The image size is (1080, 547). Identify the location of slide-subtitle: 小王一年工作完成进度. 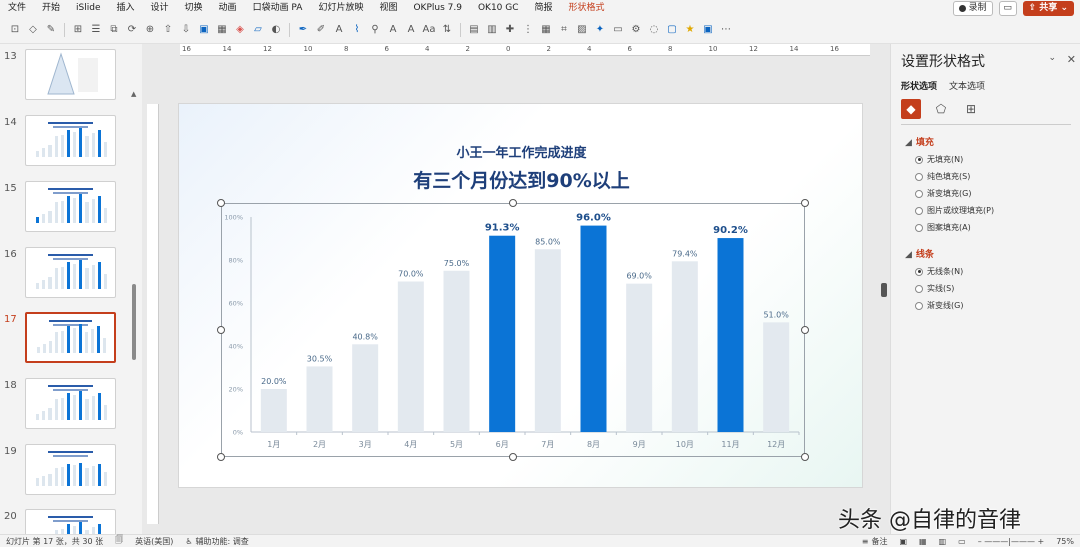
(521, 151).